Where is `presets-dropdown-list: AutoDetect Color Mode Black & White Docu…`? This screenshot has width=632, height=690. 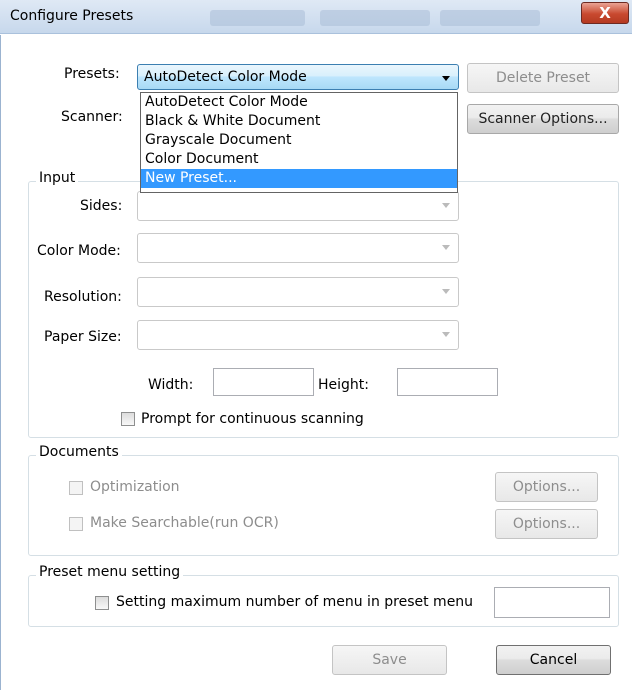
presets-dropdown-list: AutoDetect Color Mode Black & White Docu… is located at coordinates (299, 142).